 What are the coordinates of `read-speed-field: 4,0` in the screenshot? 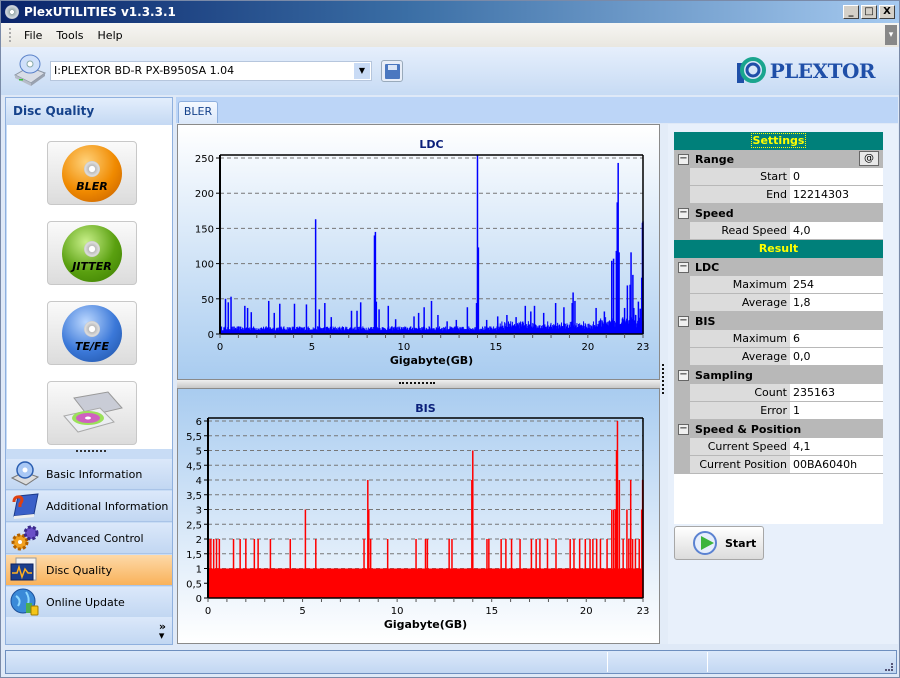 It's located at (836, 230).